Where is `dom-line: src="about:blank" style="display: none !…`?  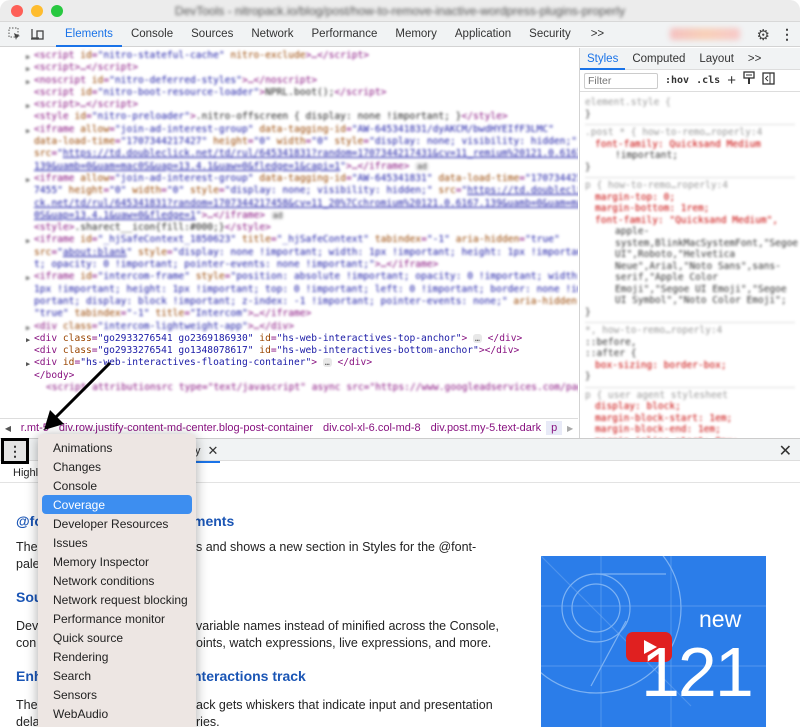 dom-line: src="about:blank" style="display: none !… is located at coordinates (289, 253).